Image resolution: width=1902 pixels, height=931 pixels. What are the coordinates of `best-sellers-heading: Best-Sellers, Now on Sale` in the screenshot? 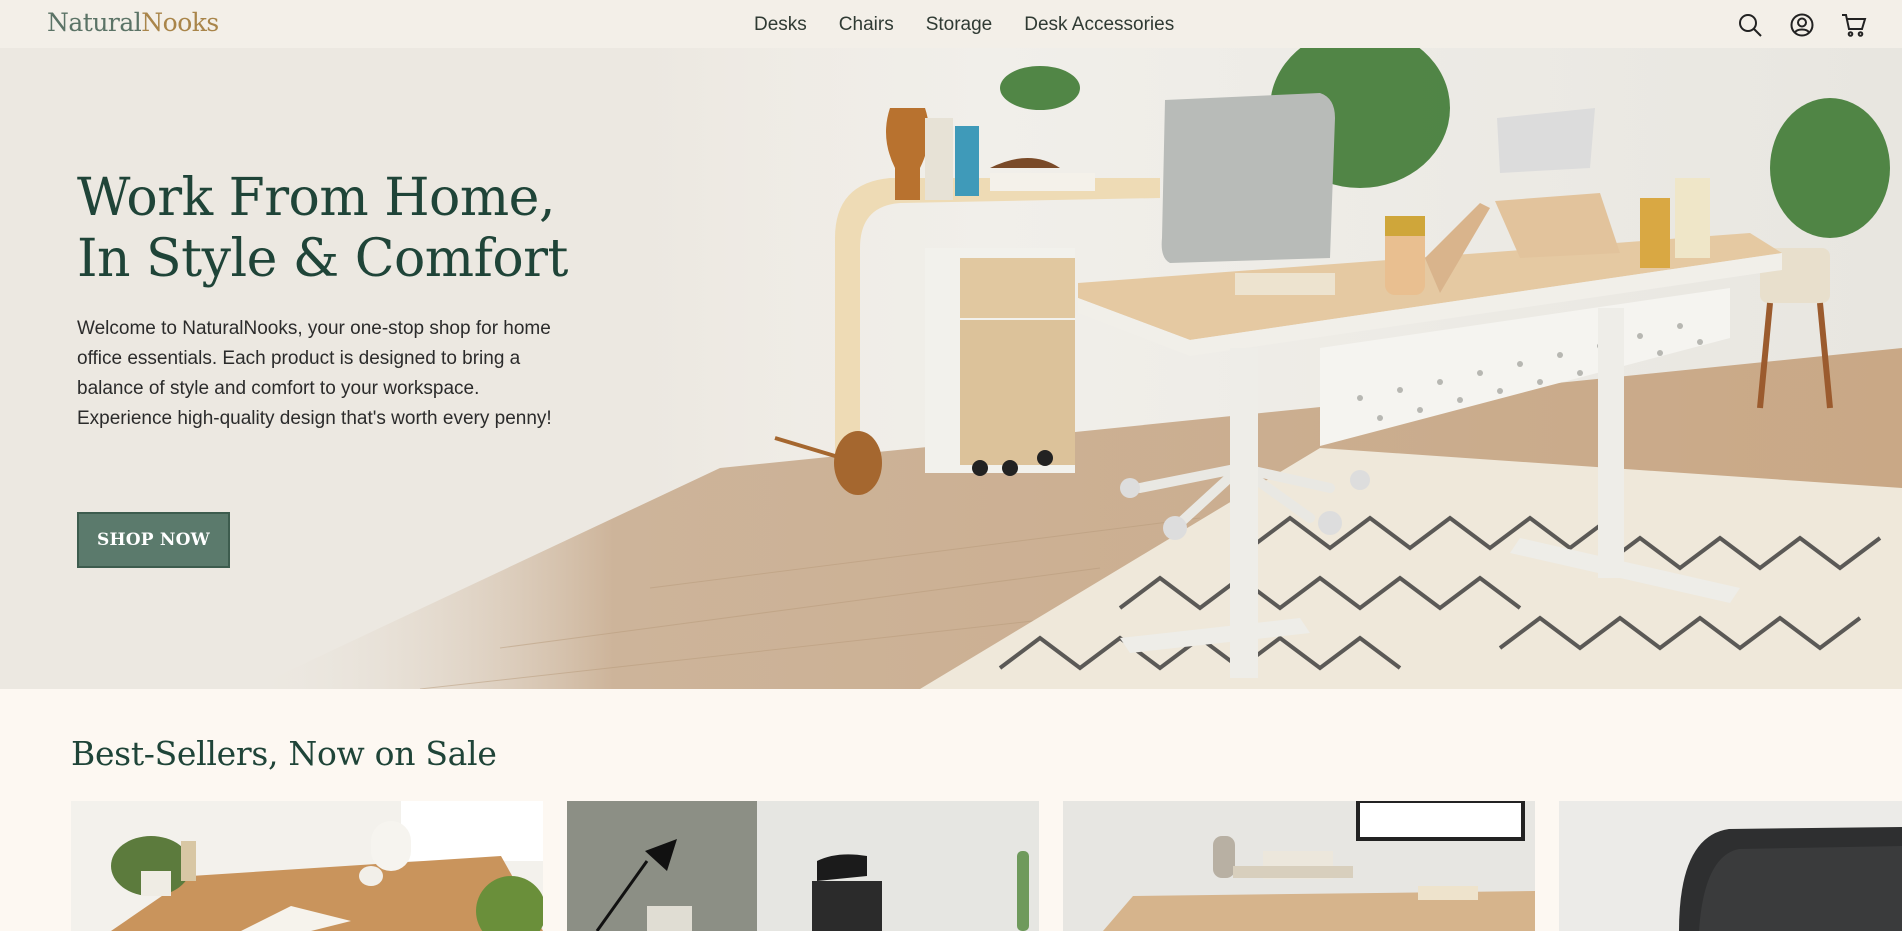 It's located at (284, 753).